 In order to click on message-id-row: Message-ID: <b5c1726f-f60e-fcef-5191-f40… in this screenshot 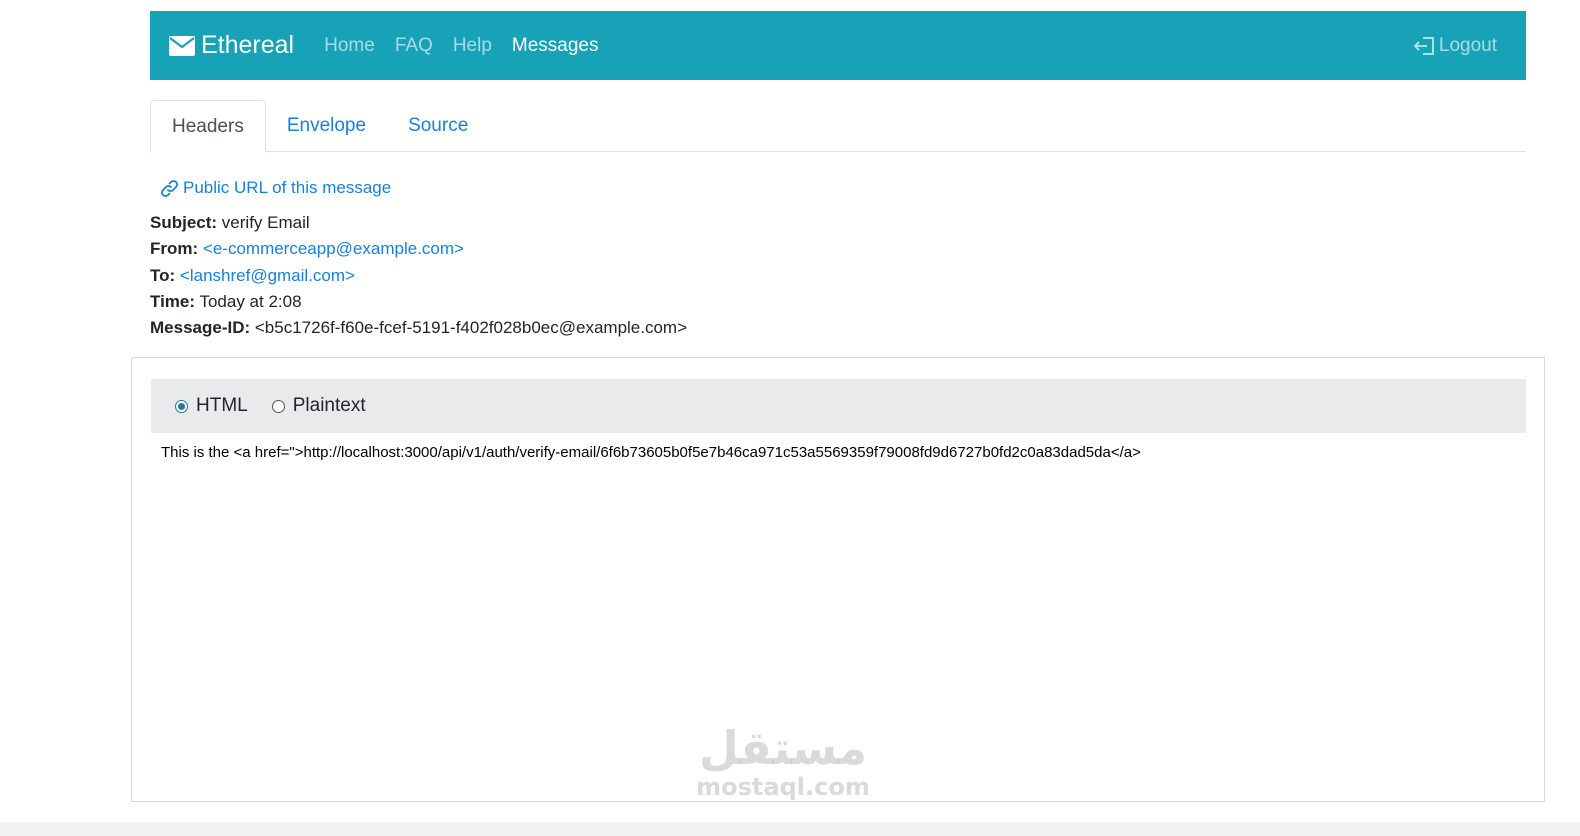, I will do `click(418, 328)`.